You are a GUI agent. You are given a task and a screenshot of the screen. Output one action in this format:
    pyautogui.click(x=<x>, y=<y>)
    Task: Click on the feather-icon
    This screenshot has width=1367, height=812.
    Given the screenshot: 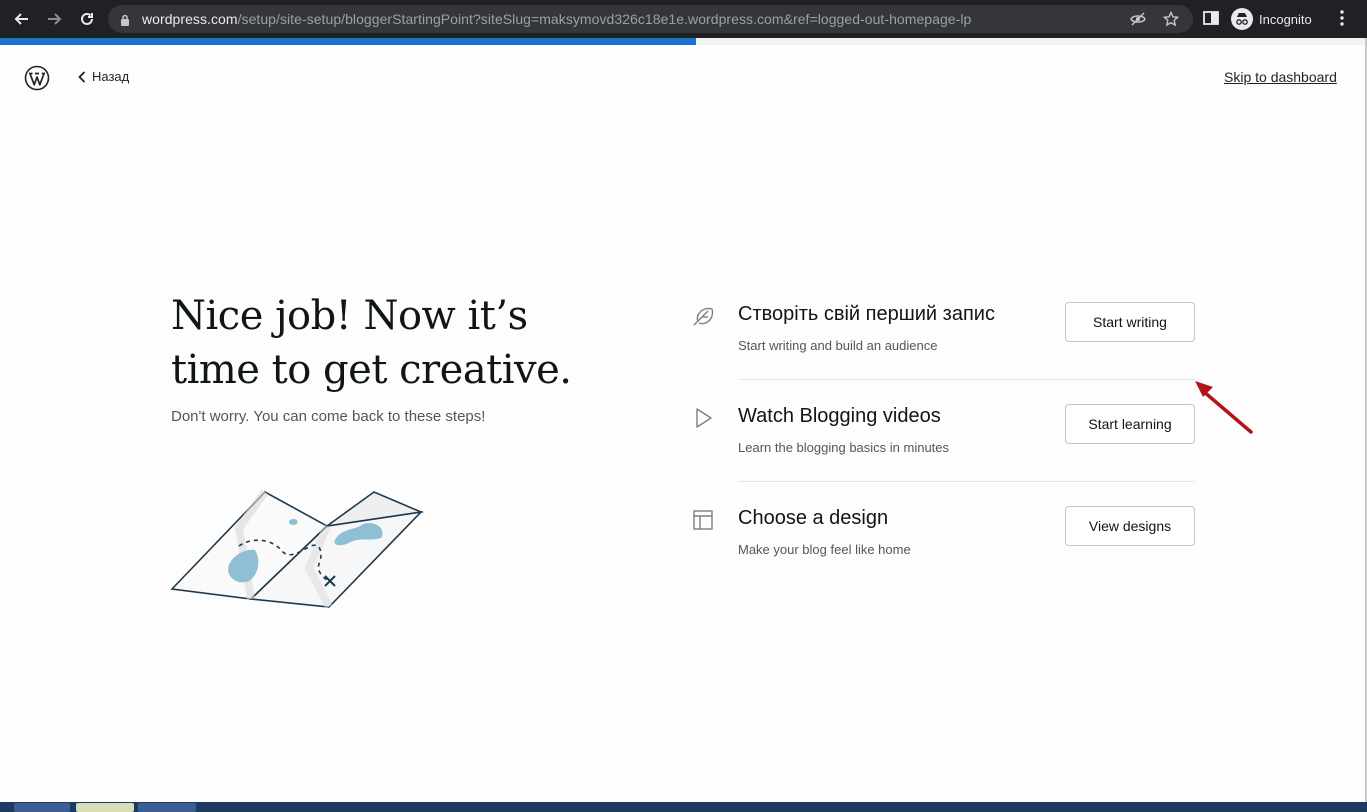 What is the action you would take?
    pyautogui.click(x=703, y=316)
    